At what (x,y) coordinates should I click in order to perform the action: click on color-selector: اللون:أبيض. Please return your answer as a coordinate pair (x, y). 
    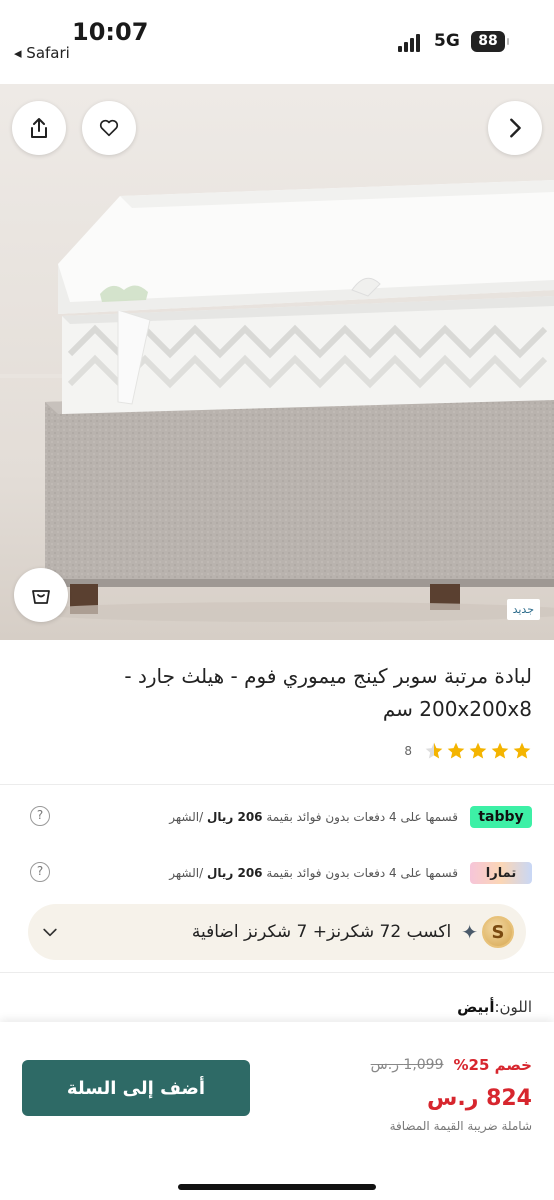
    Looking at the image, I should click on (494, 1007).